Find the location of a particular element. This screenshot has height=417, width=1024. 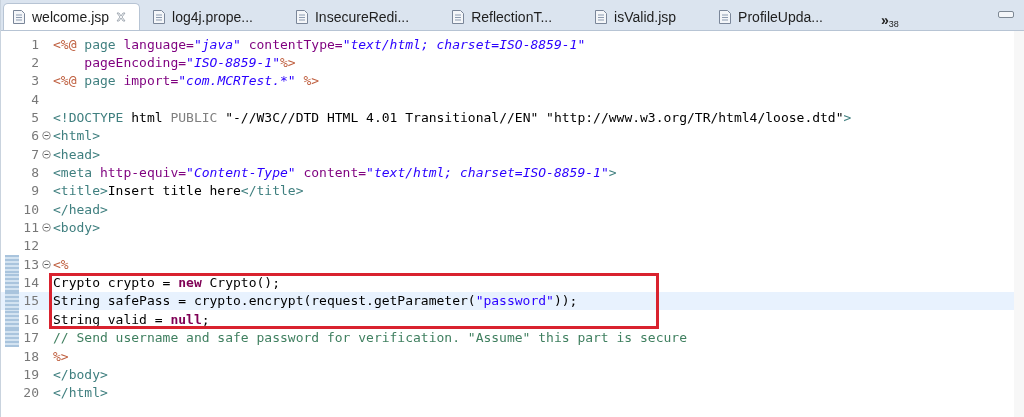

line-number: 5 is located at coordinates (34, 118).